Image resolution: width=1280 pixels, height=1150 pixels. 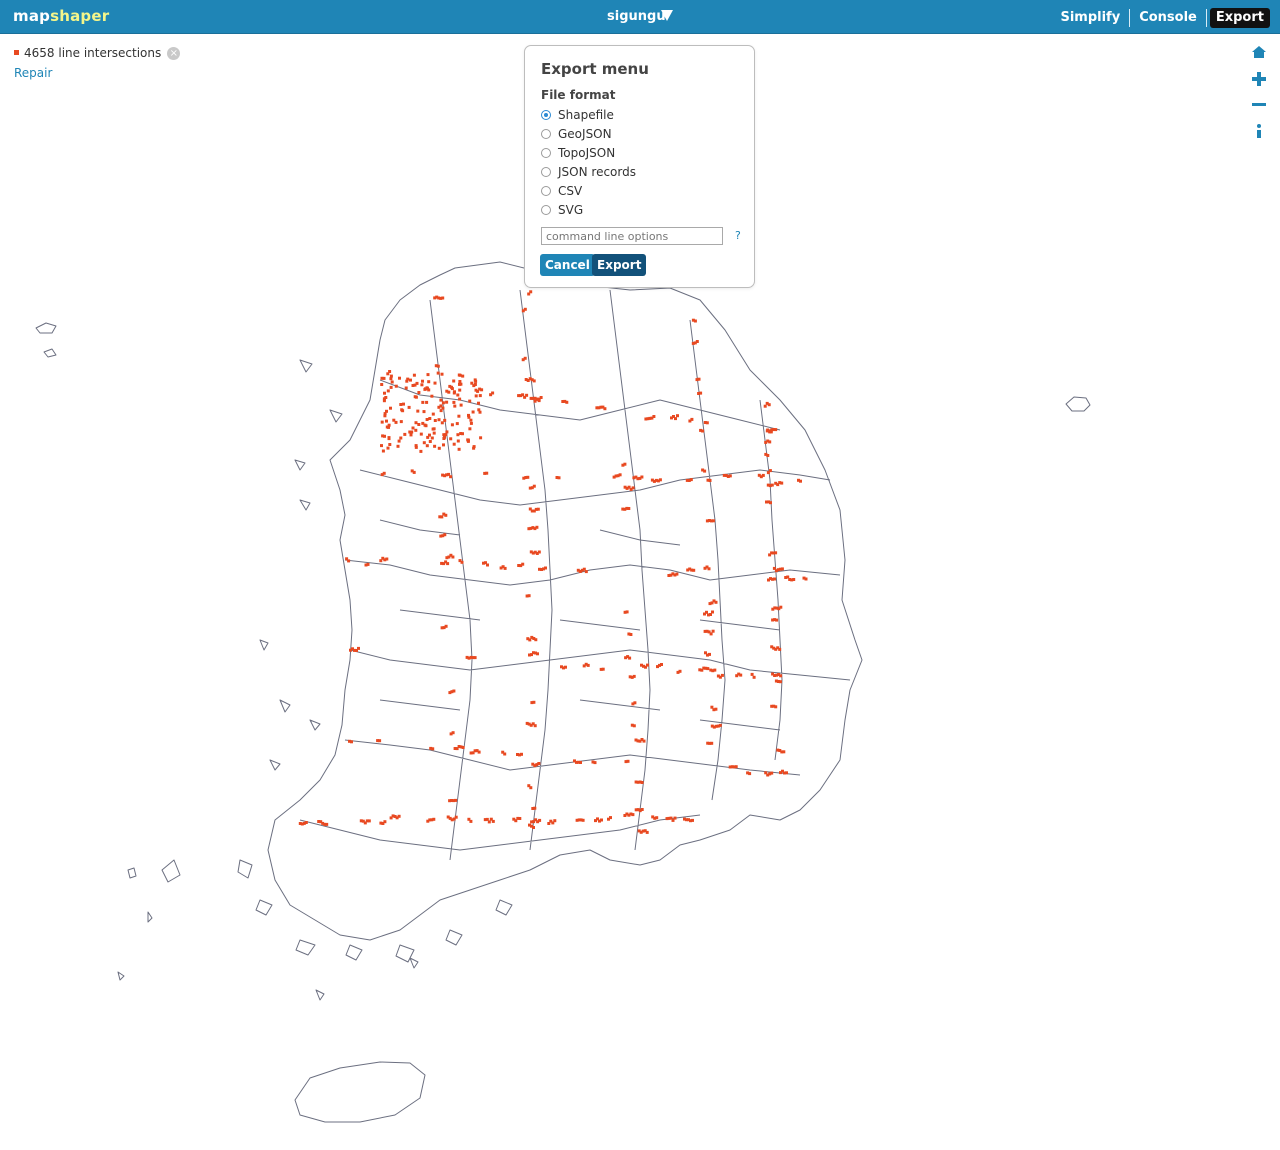 I want to click on layer-name: sigungu, so click(x=636, y=16).